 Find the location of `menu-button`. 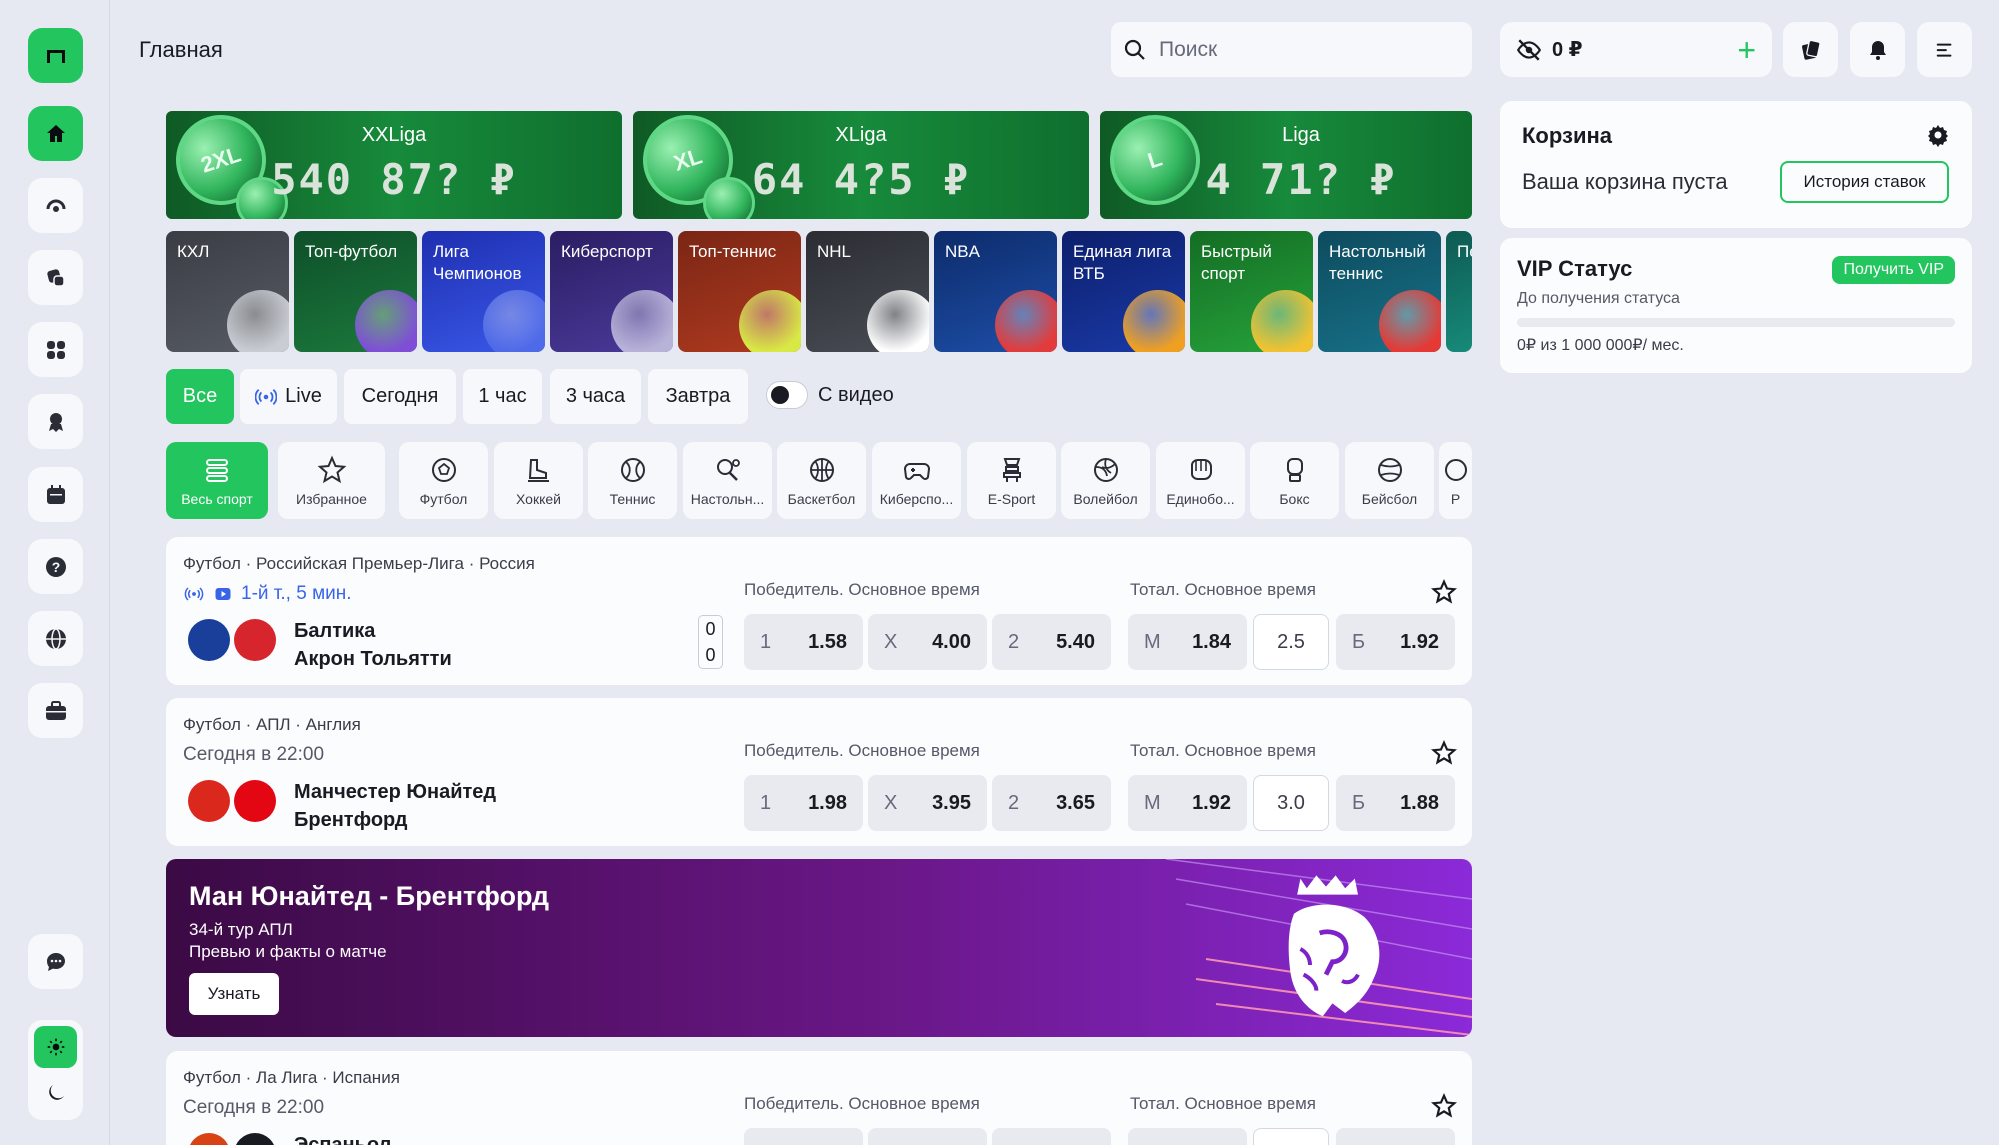

menu-button is located at coordinates (1944, 49).